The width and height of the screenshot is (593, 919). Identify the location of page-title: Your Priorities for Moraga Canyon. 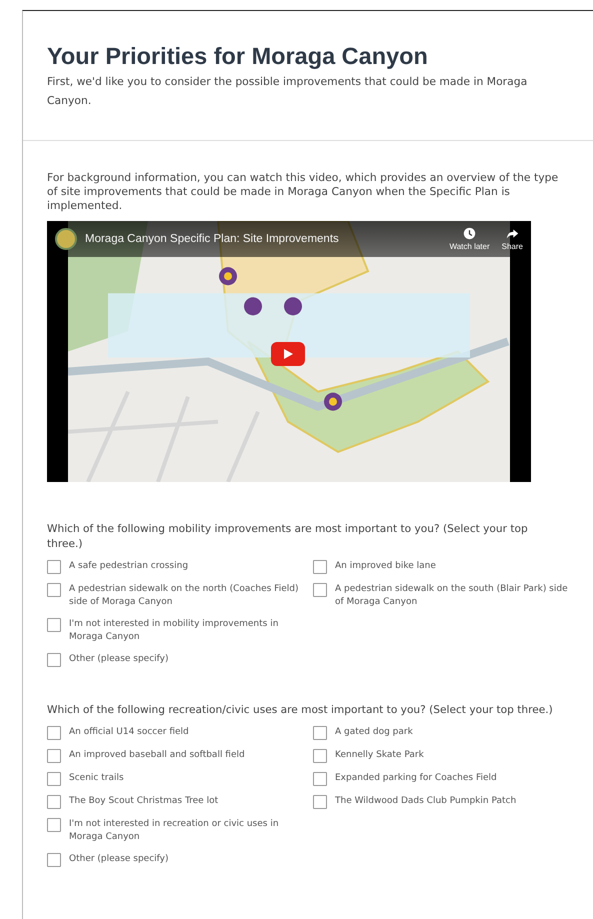
(238, 56).